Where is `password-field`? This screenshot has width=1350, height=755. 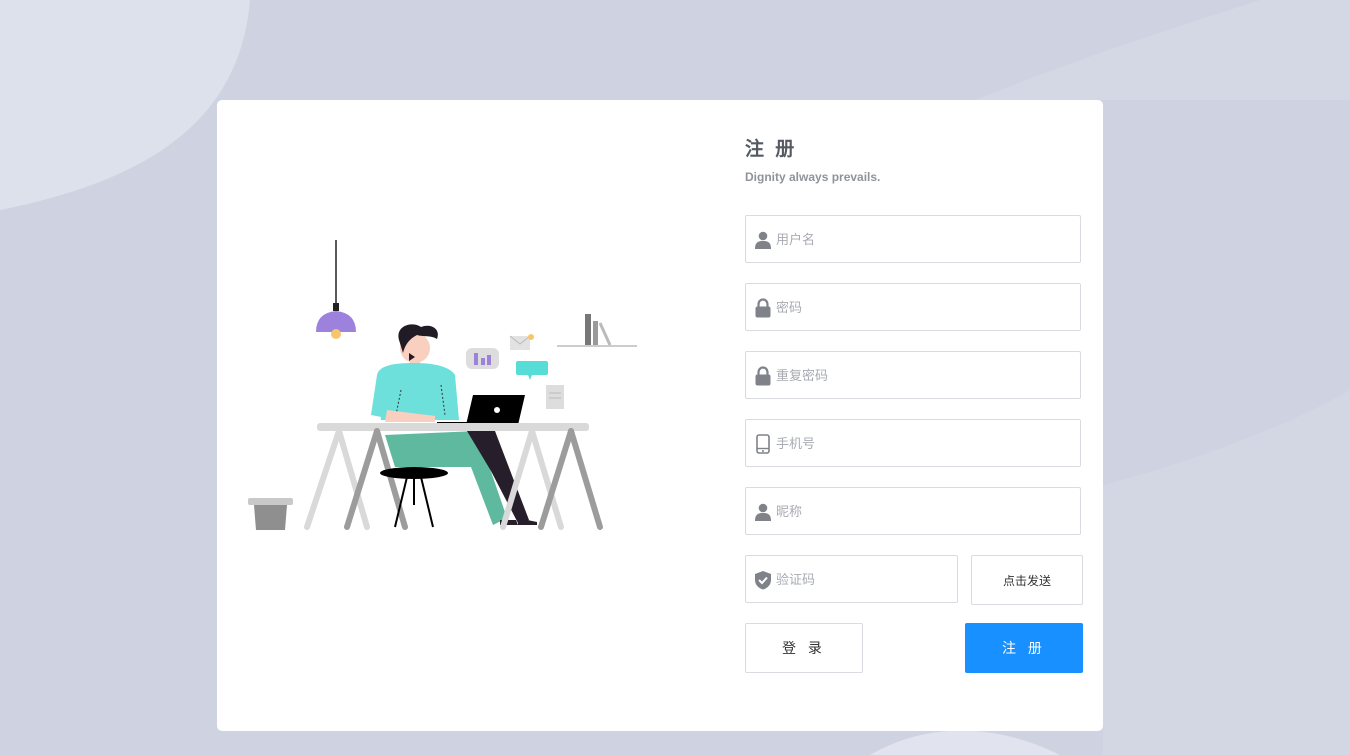
password-field is located at coordinates (913, 307).